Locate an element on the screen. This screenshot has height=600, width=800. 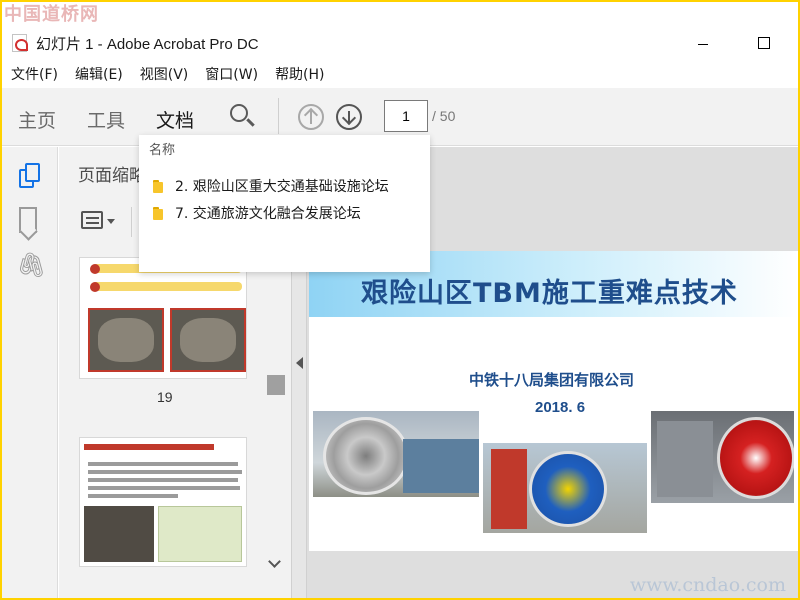
dropdown-item: 7. 交通旅游文化融合发展论坛 is located at coordinates (257, 213).